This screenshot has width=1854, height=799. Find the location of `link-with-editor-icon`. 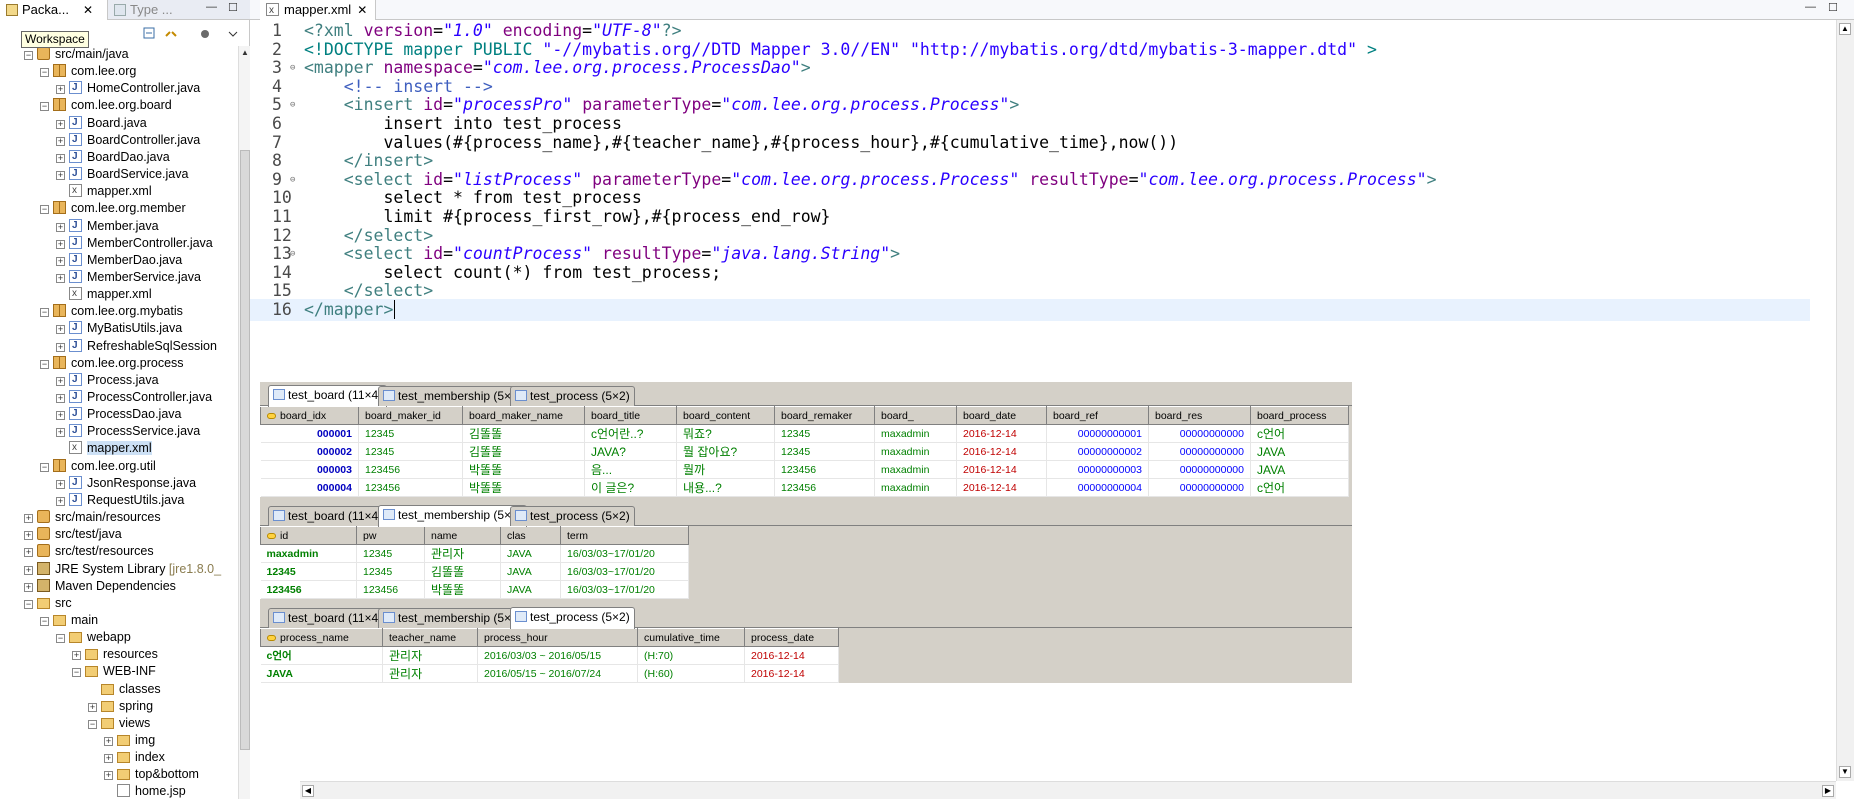

link-with-editor-icon is located at coordinates (171, 34).